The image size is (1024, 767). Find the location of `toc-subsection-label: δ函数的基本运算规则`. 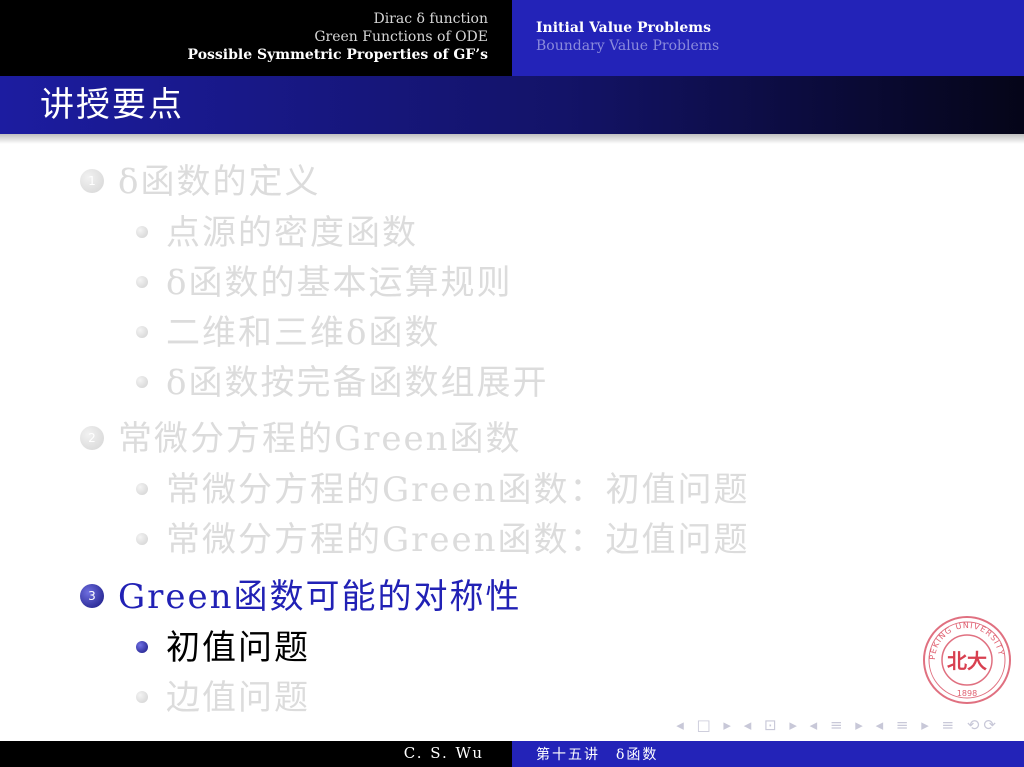

toc-subsection-label: δ函数的基本运算规则 is located at coordinates (339, 283).